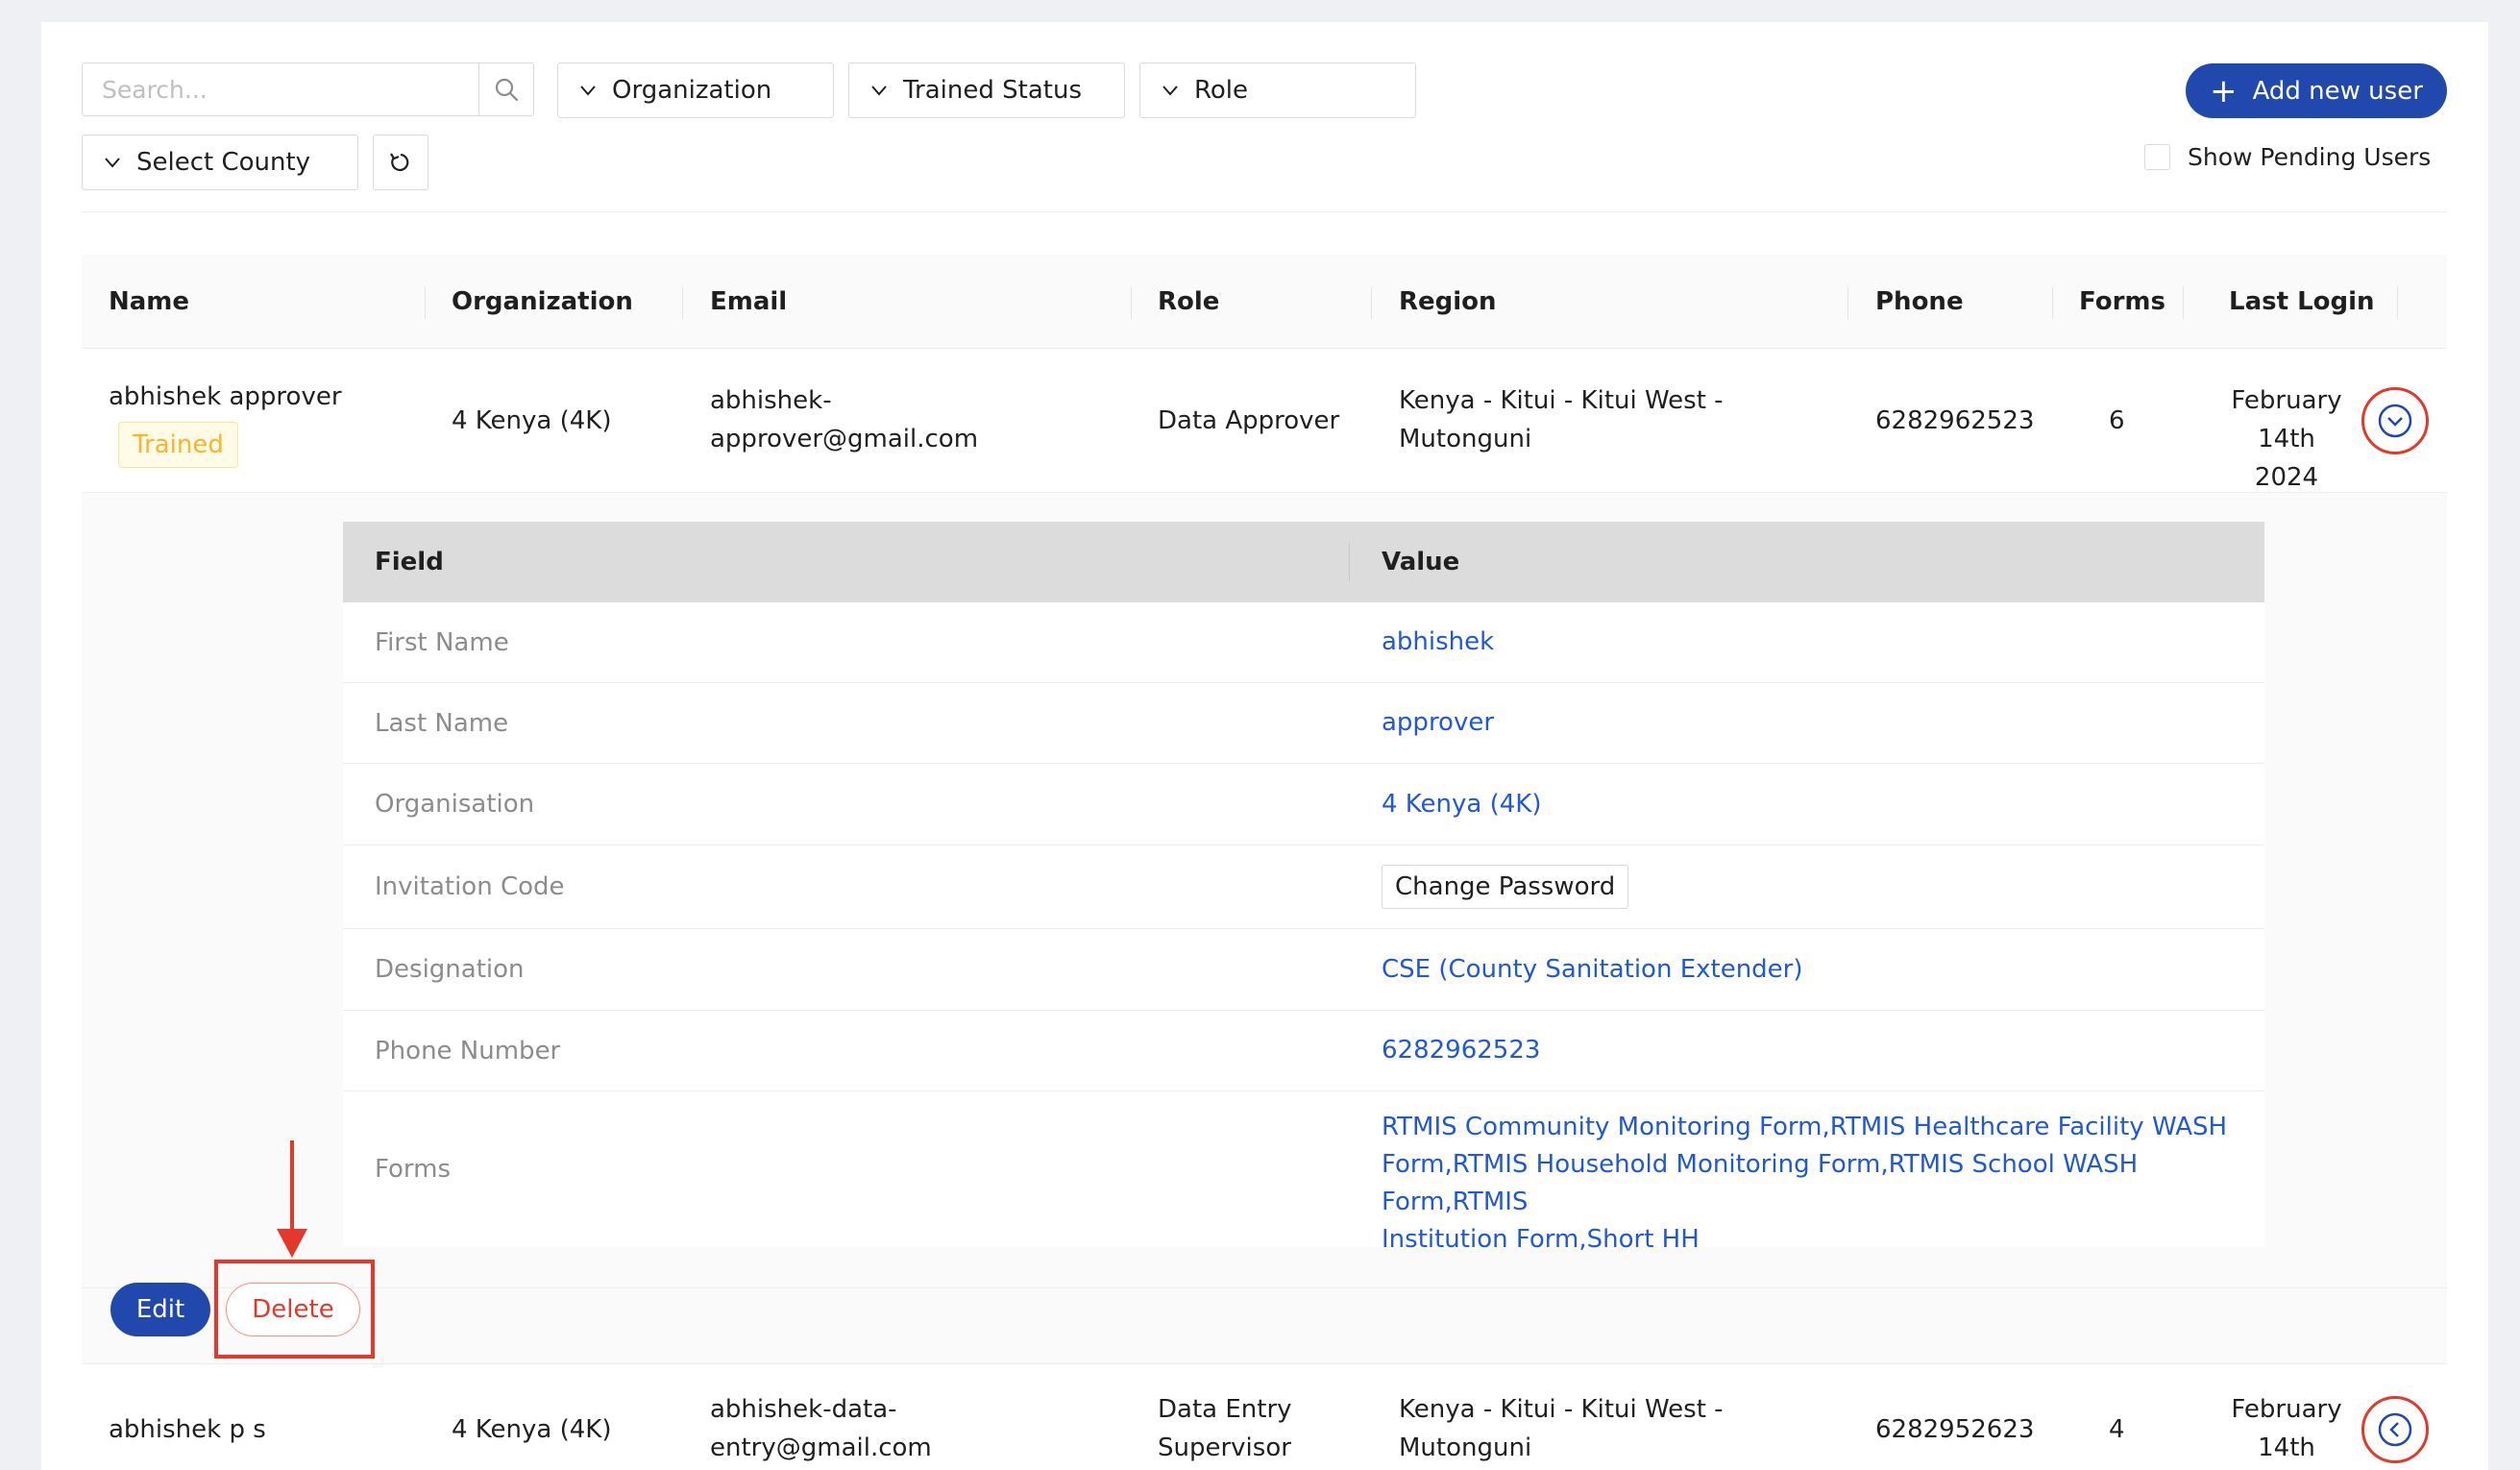 Image resolution: width=2520 pixels, height=1470 pixels. Describe the element at coordinates (1920, 302) in the screenshot. I see `column-header-phone: Phone` at that location.